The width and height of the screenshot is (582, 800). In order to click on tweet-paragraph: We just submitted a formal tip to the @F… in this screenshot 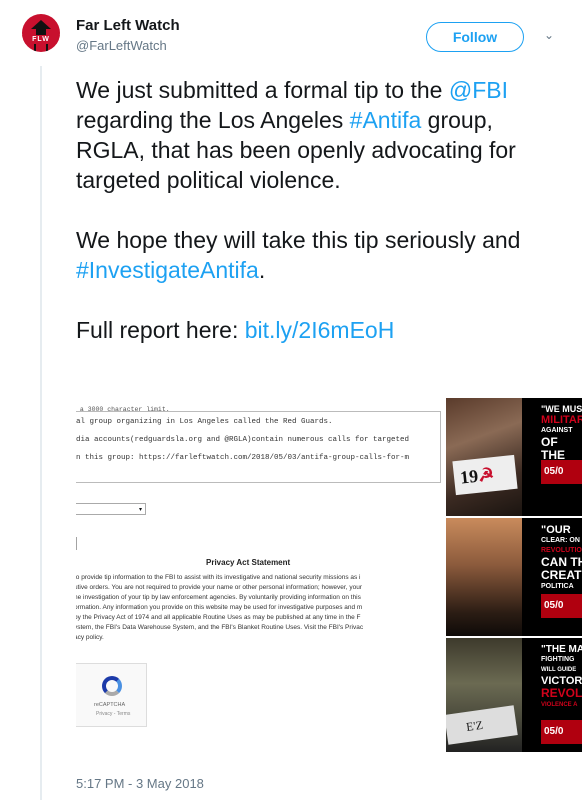, I will do `click(296, 135)`.